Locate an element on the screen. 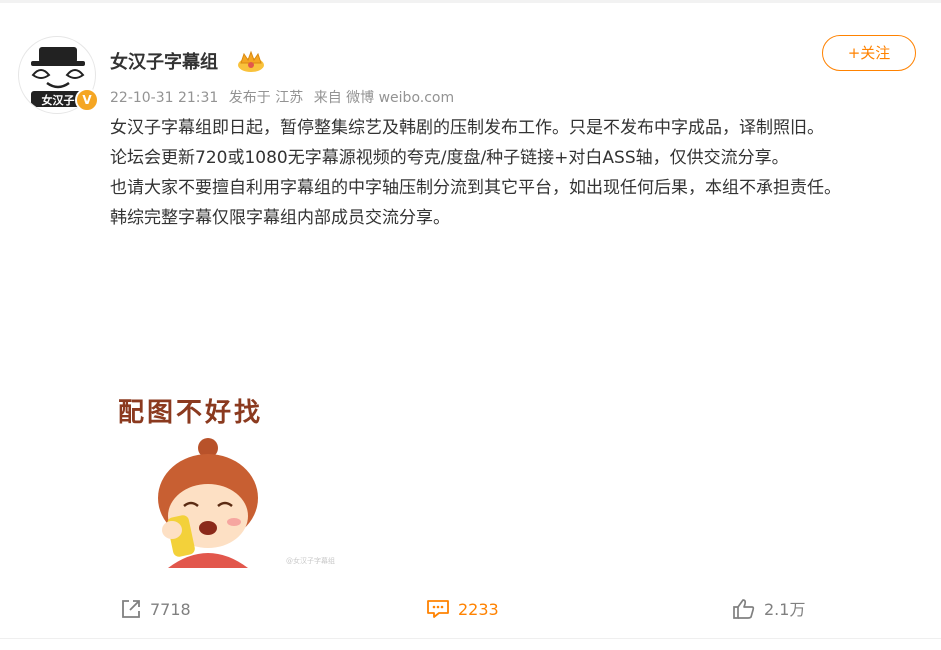 The image size is (941, 650). like-button: 2.1万 is located at coordinates (768, 610).